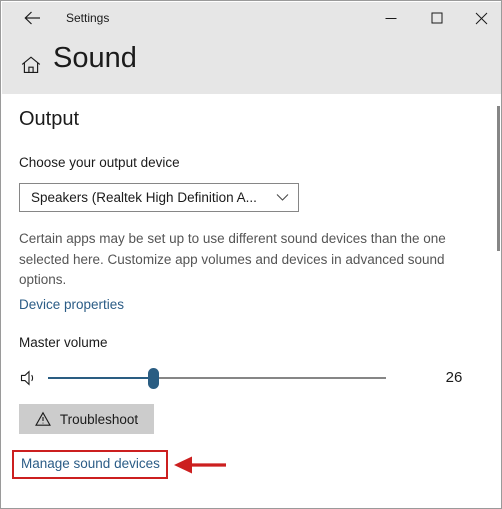 The height and width of the screenshot is (509, 502). What do you see at coordinates (251, 18) in the screenshot?
I see `title-bar: Settings` at bounding box center [251, 18].